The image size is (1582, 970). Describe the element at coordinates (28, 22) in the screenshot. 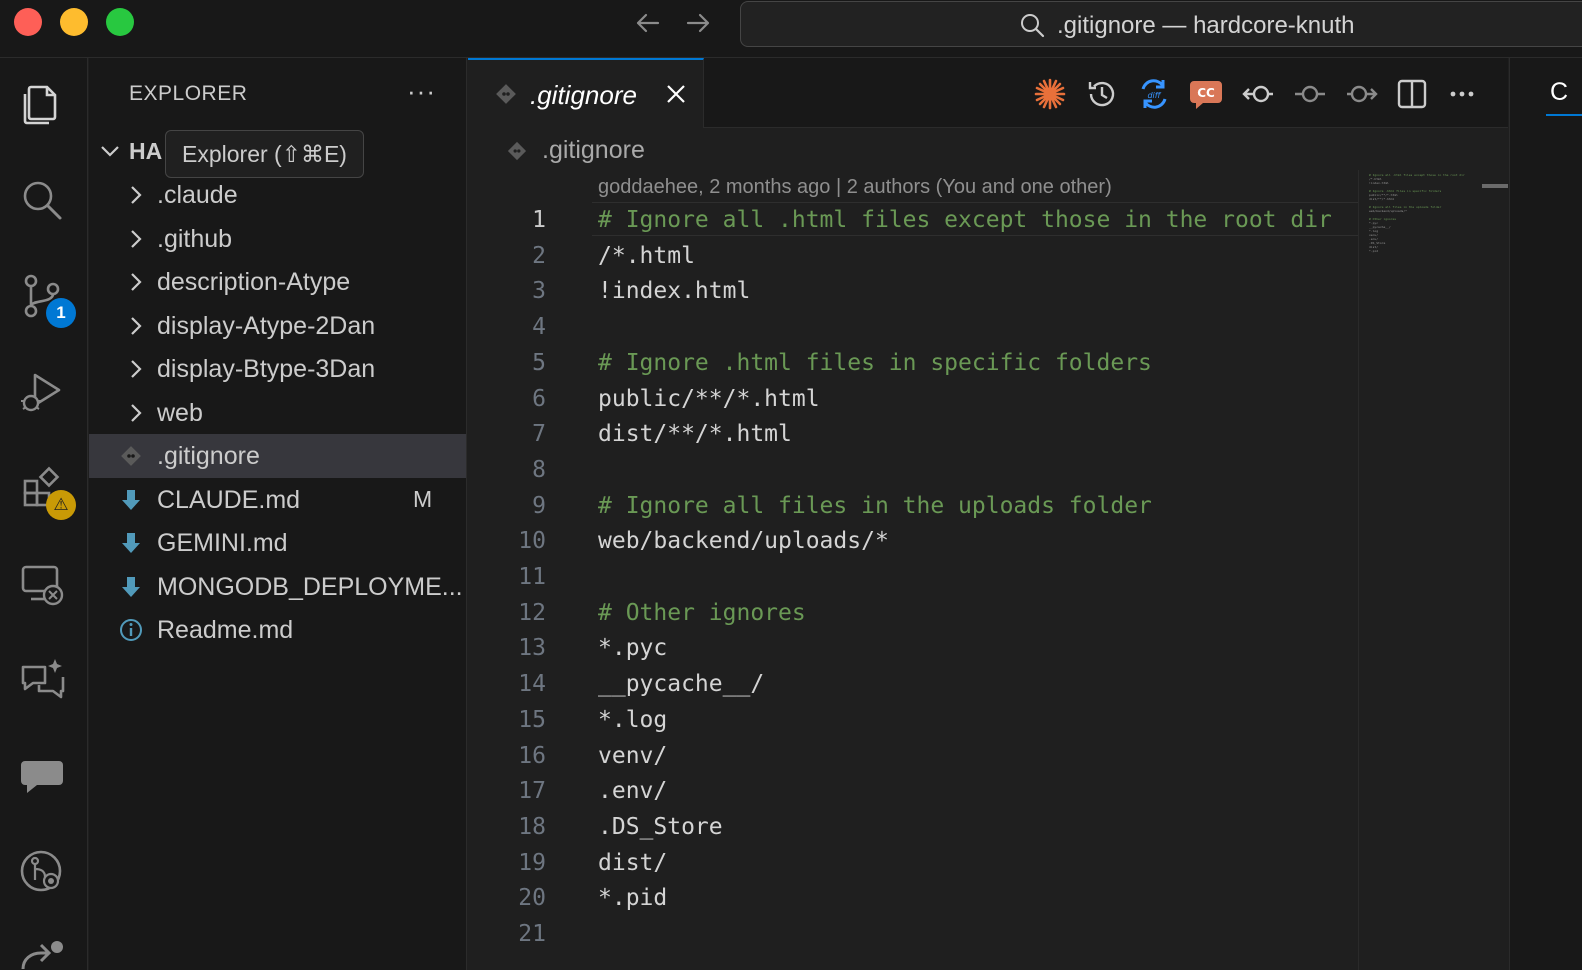

I see `close-window-button` at that location.